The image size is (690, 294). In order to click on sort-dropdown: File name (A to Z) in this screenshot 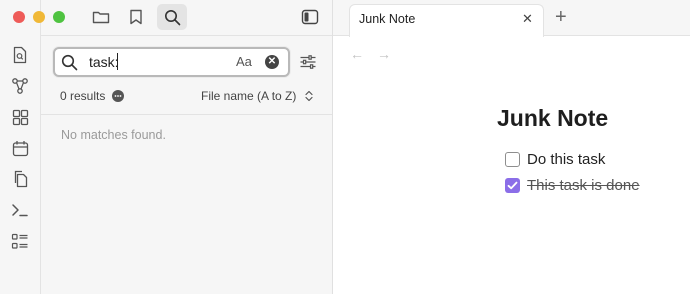, I will do `click(248, 96)`.